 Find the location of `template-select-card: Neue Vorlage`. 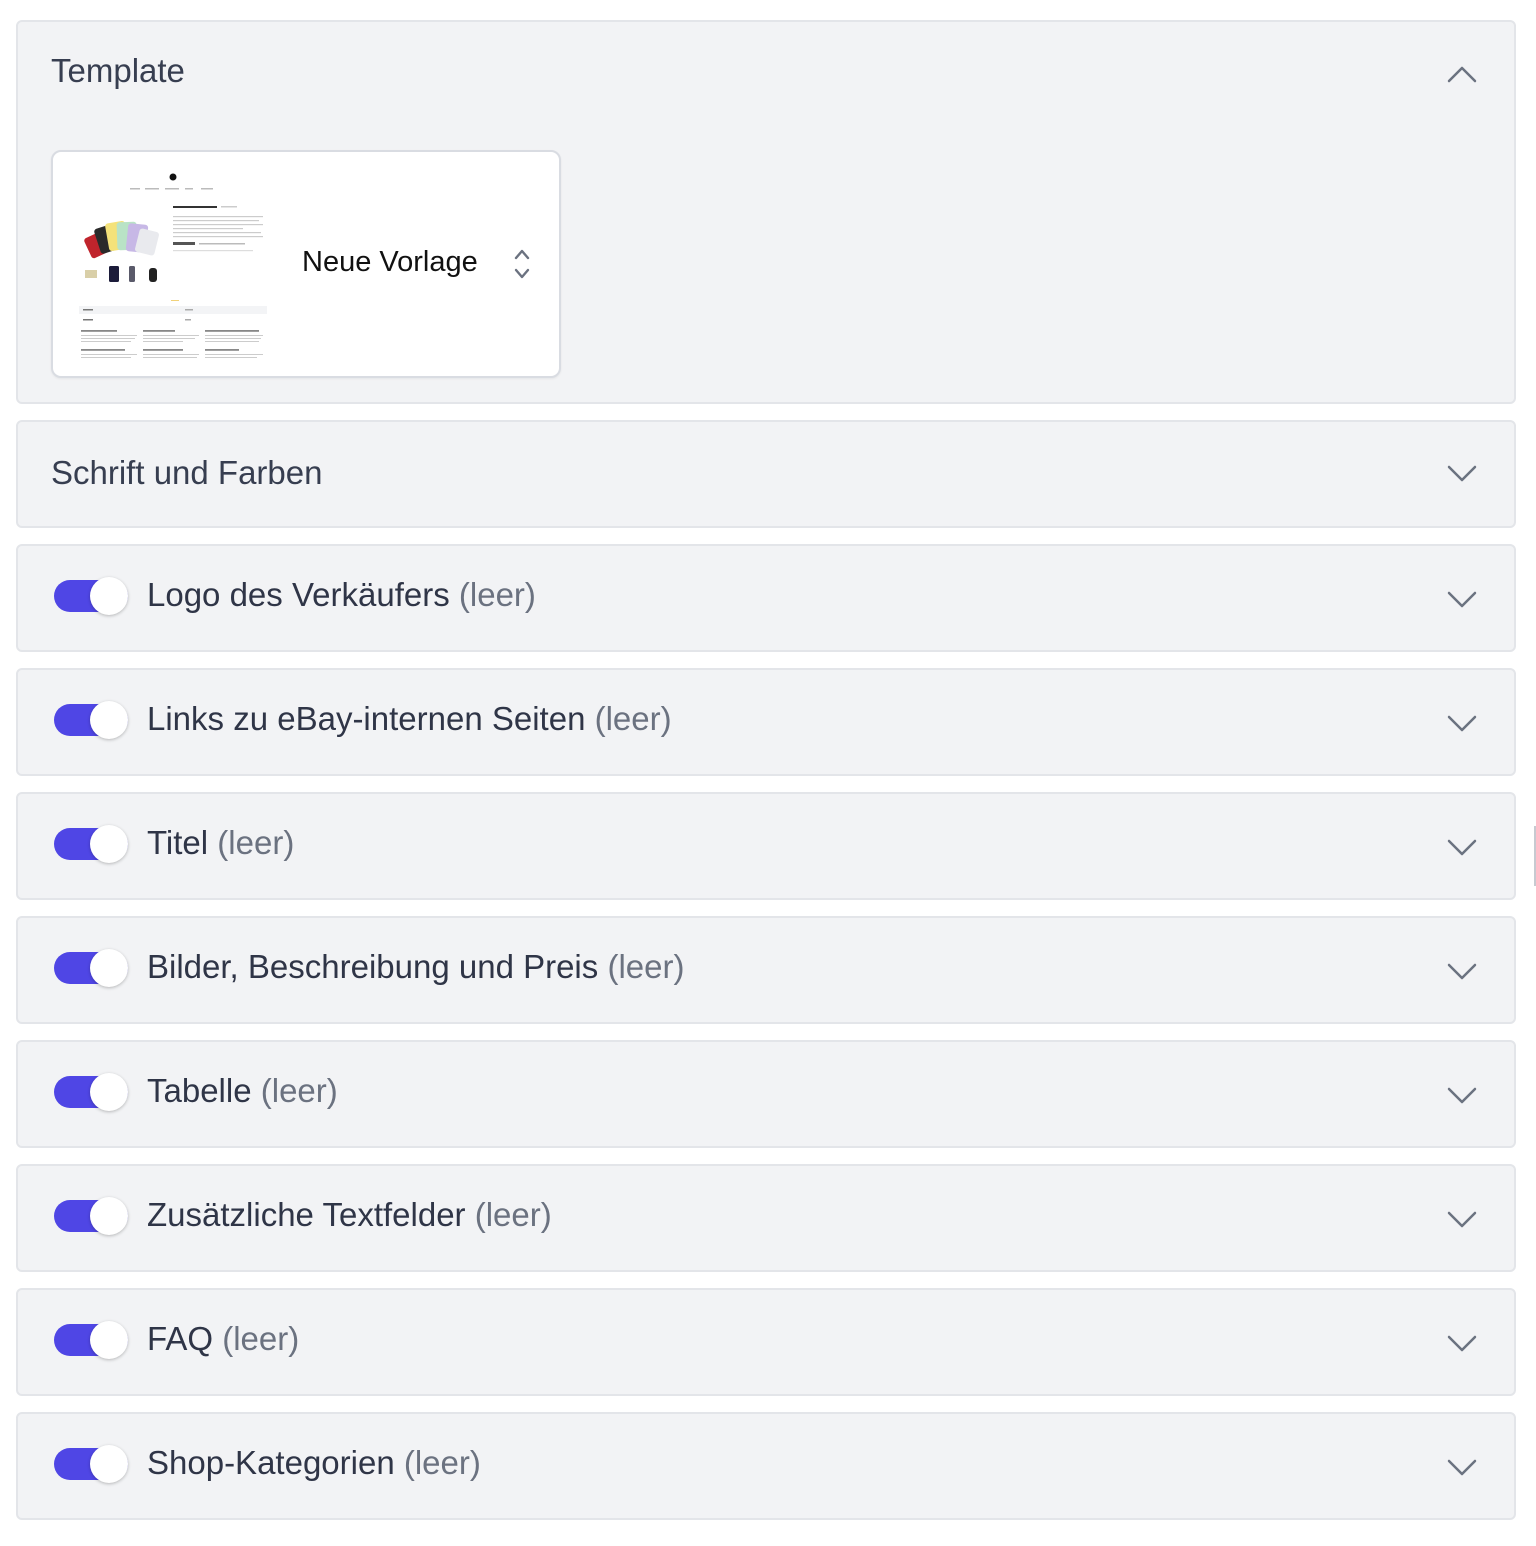

template-select-card: Neue Vorlage is located at coordinates (306, 264).